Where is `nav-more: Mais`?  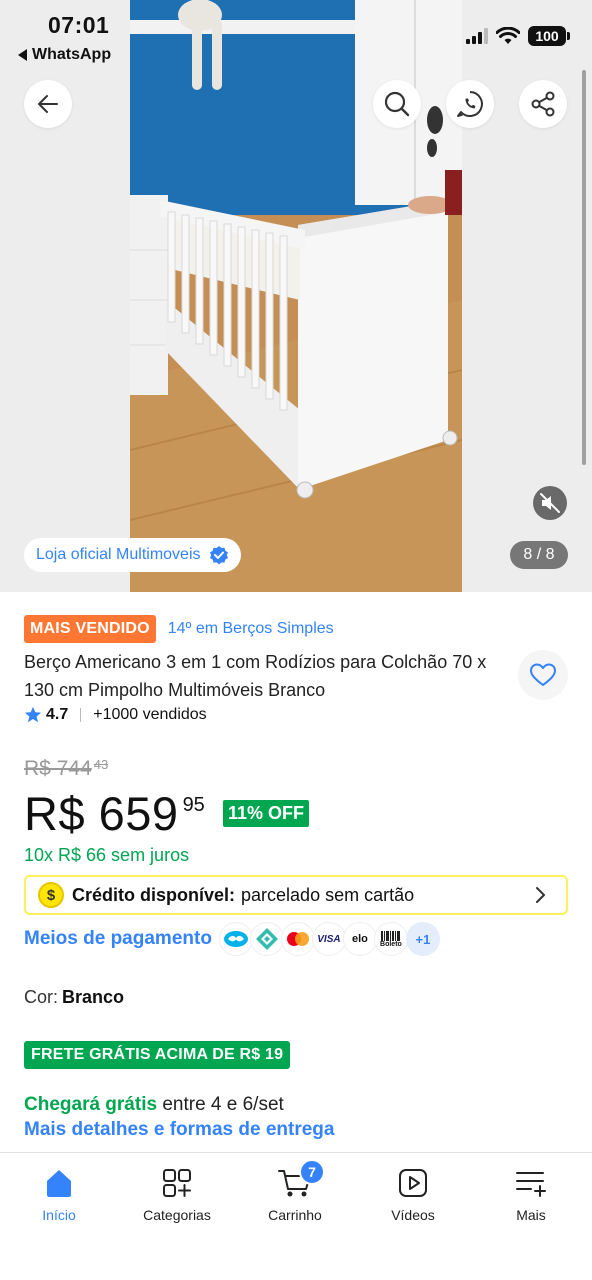
nav-more: Mais is located at coordinates (531, 1193).